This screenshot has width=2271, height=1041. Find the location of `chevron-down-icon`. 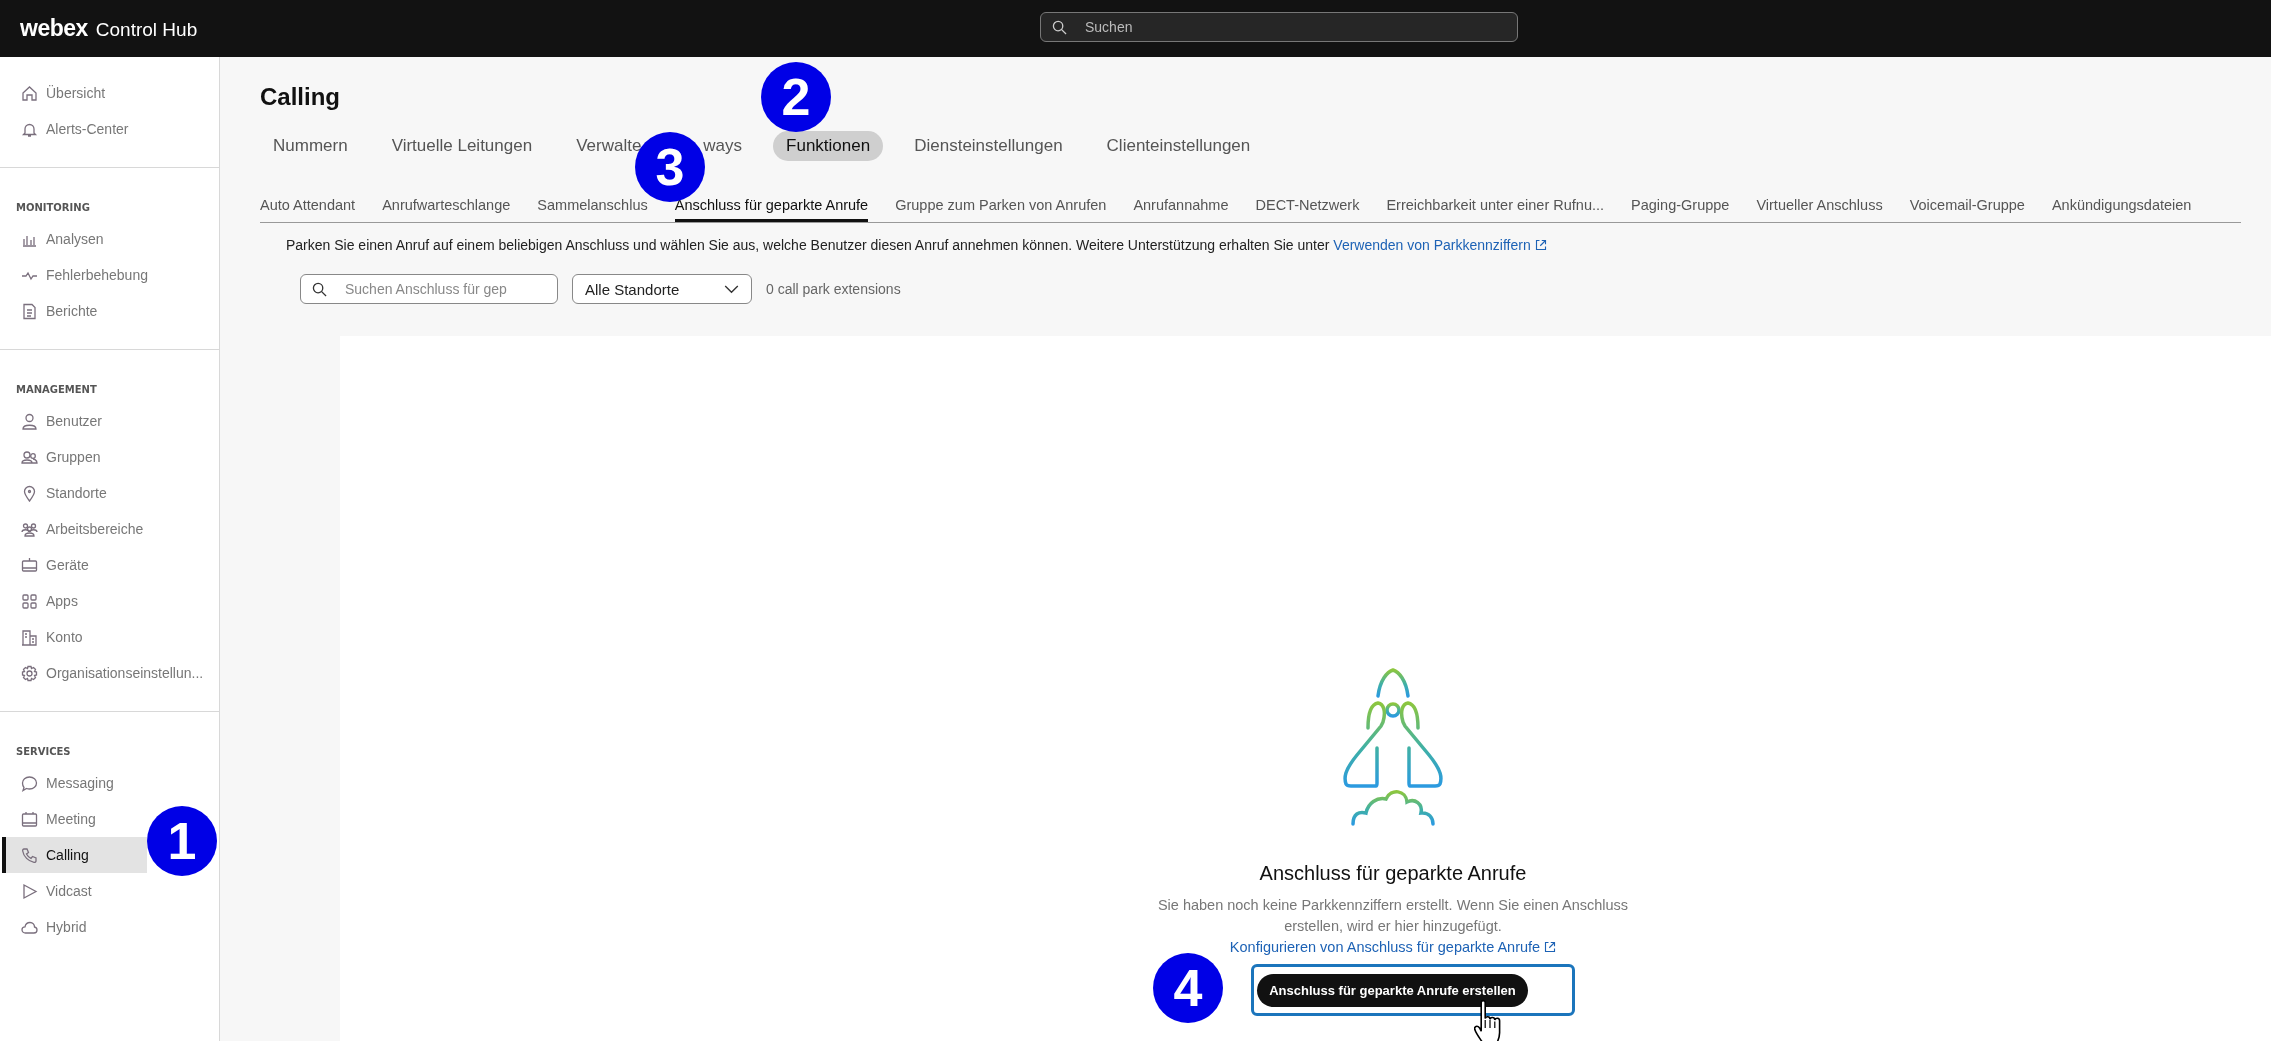

chevron-down-icon is located at coordinates (731, 289).